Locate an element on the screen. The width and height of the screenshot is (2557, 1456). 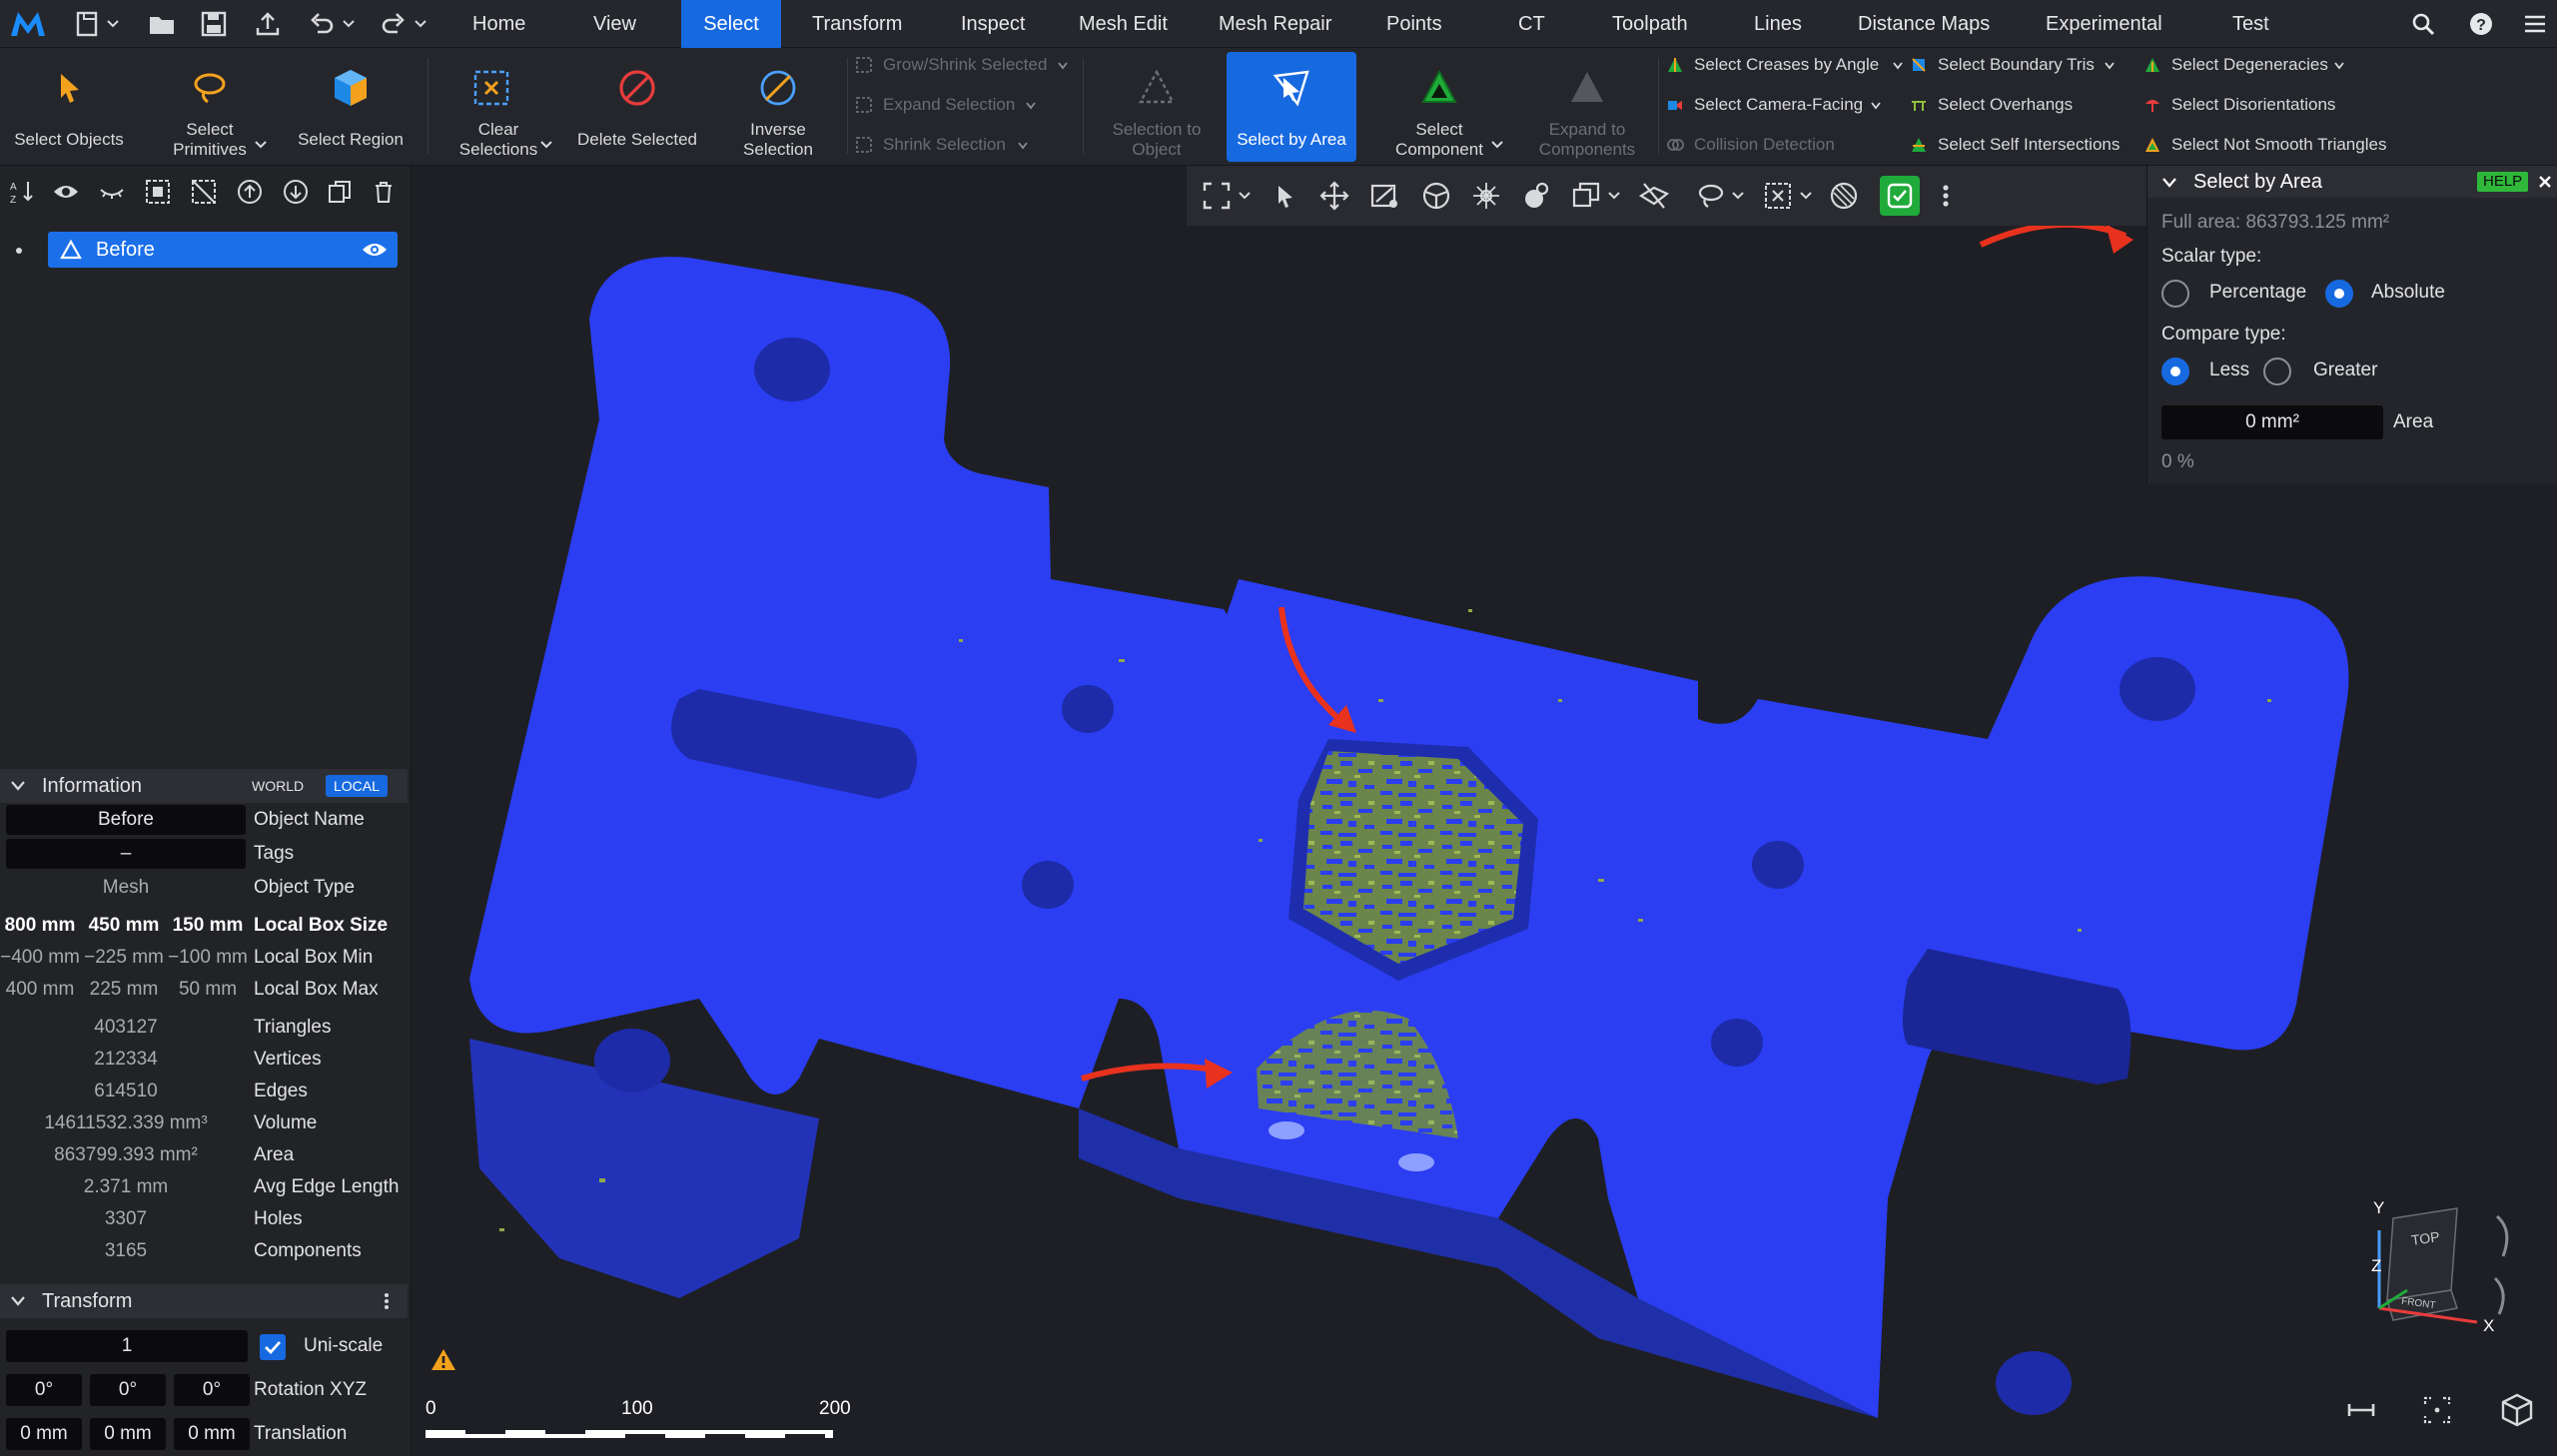
menu-home: Home is located at coordinates (498, 24).